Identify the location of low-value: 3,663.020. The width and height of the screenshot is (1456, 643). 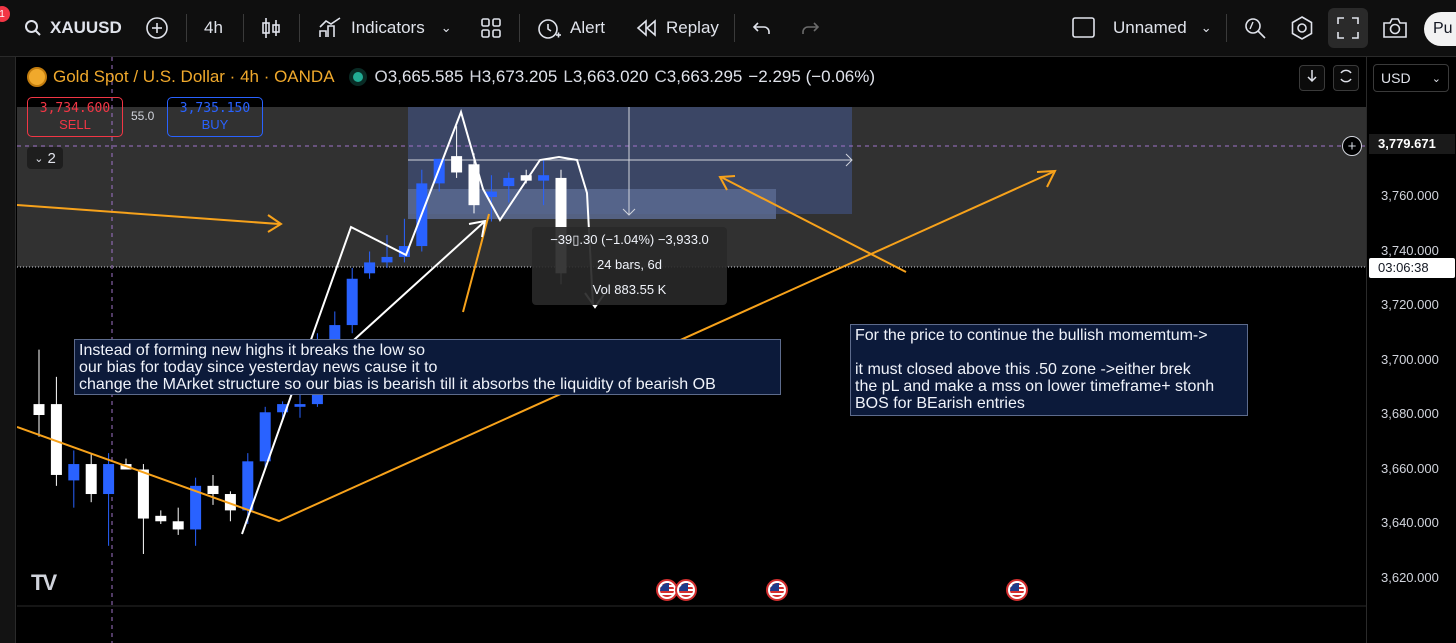
(610, 76).